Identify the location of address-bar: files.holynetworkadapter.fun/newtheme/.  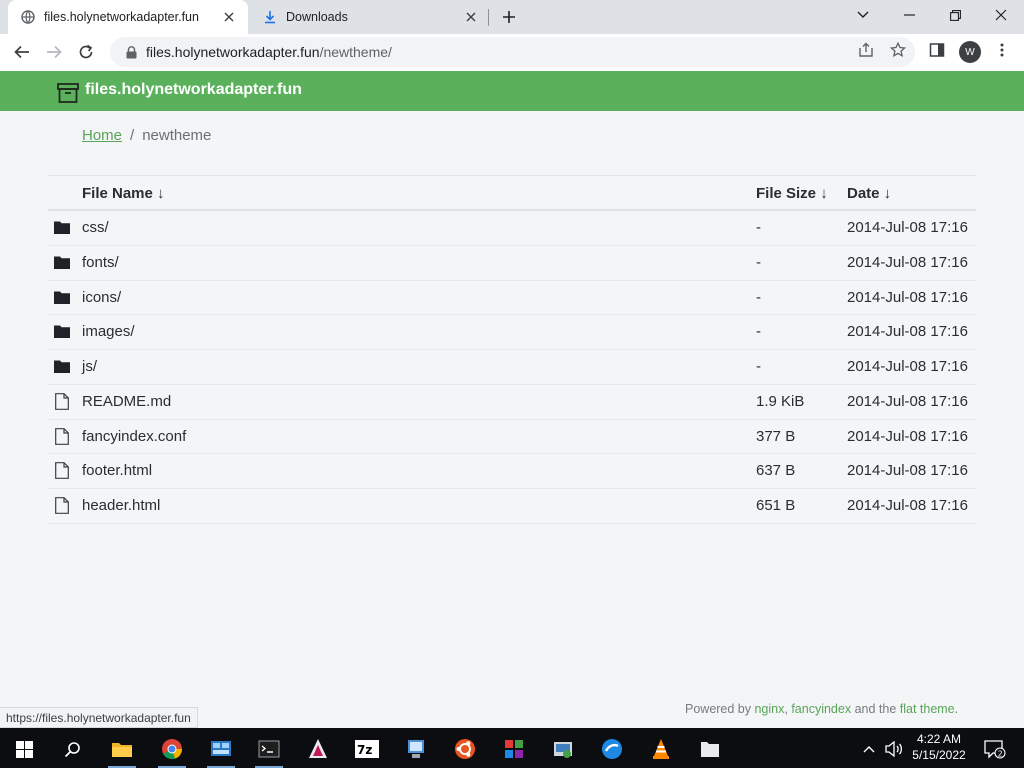
(512, 52).